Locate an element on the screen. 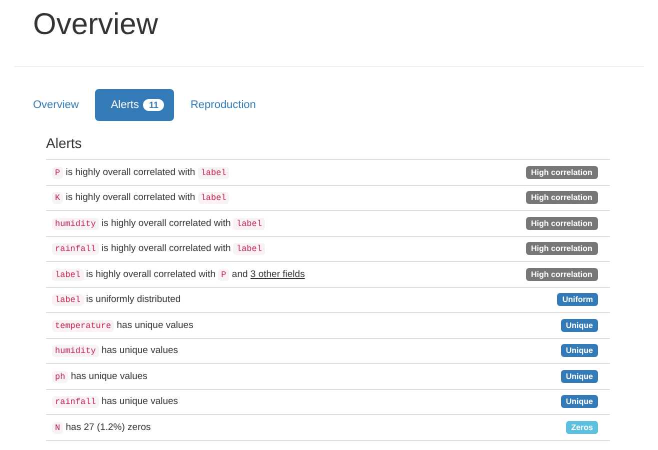  alert-message: rainfall is highly overall correlated with label is located at coordinates (158, 248).